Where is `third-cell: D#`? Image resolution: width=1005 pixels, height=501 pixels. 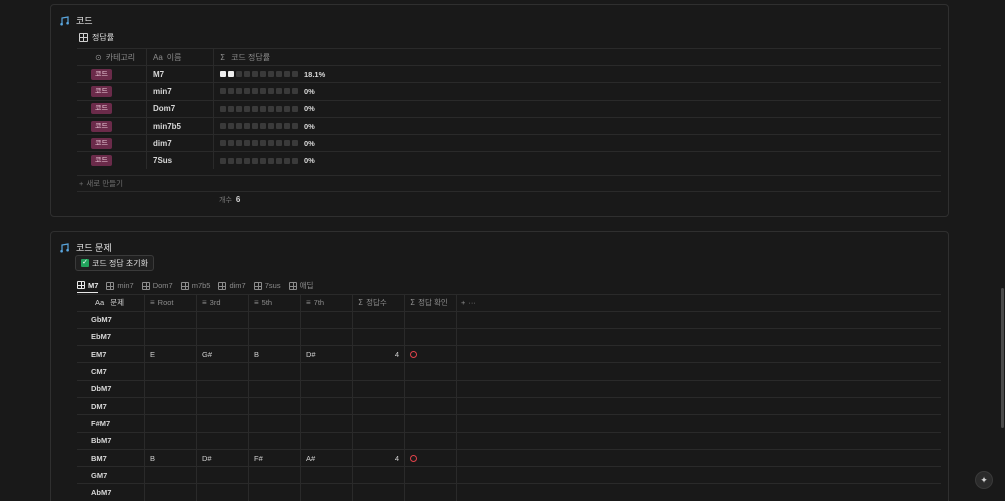
third-cell: D# is located at coordinates (223, 458).